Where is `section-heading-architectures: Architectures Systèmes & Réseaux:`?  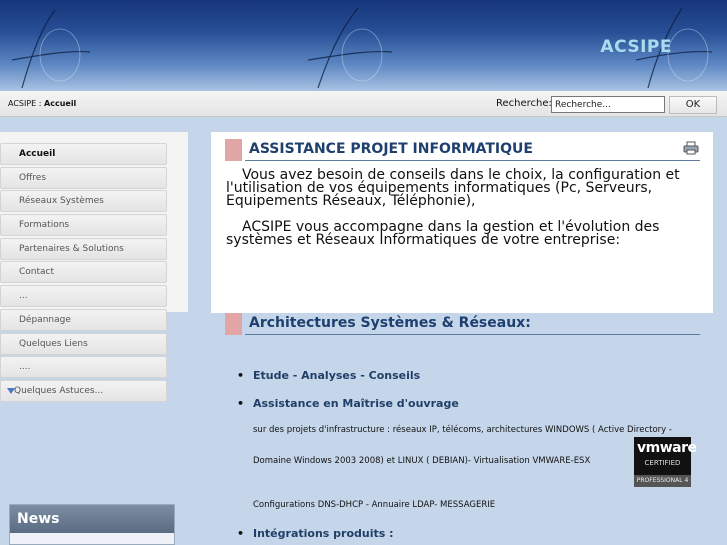 section-heading-architectures: Architectures Systèmes & Réseaux: is located at coordinates (462, 324).